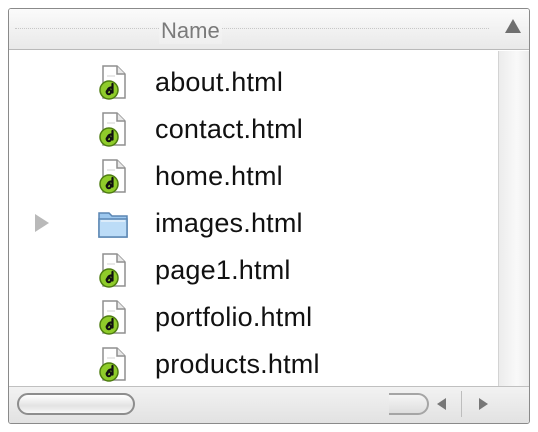 This screenshot has width=538, height=432. What do you see at coordinates (441, 404) in the screenshot?
I see `scroll-left-arrow-icon` at bounding box center [441, 404].